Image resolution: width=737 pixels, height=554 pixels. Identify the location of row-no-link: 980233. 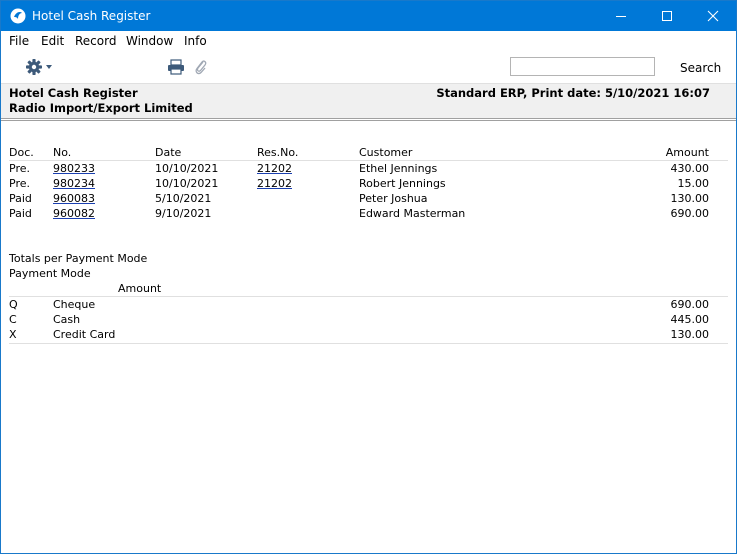
(74, 168).